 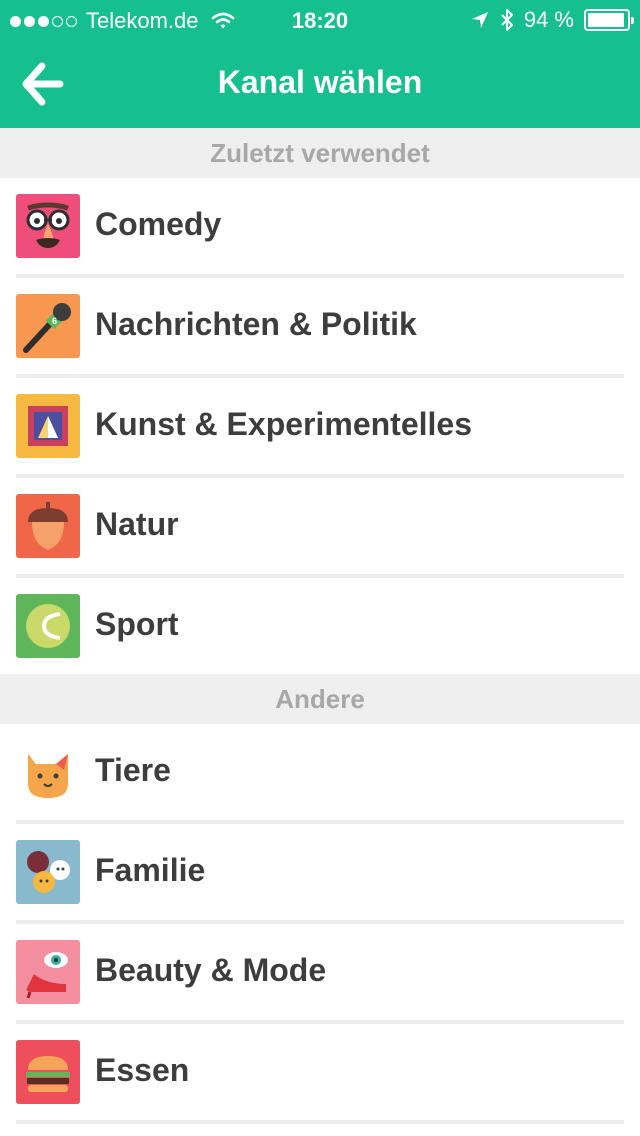 I want to click on status-right: 94 %, so click(x=552, y=20).